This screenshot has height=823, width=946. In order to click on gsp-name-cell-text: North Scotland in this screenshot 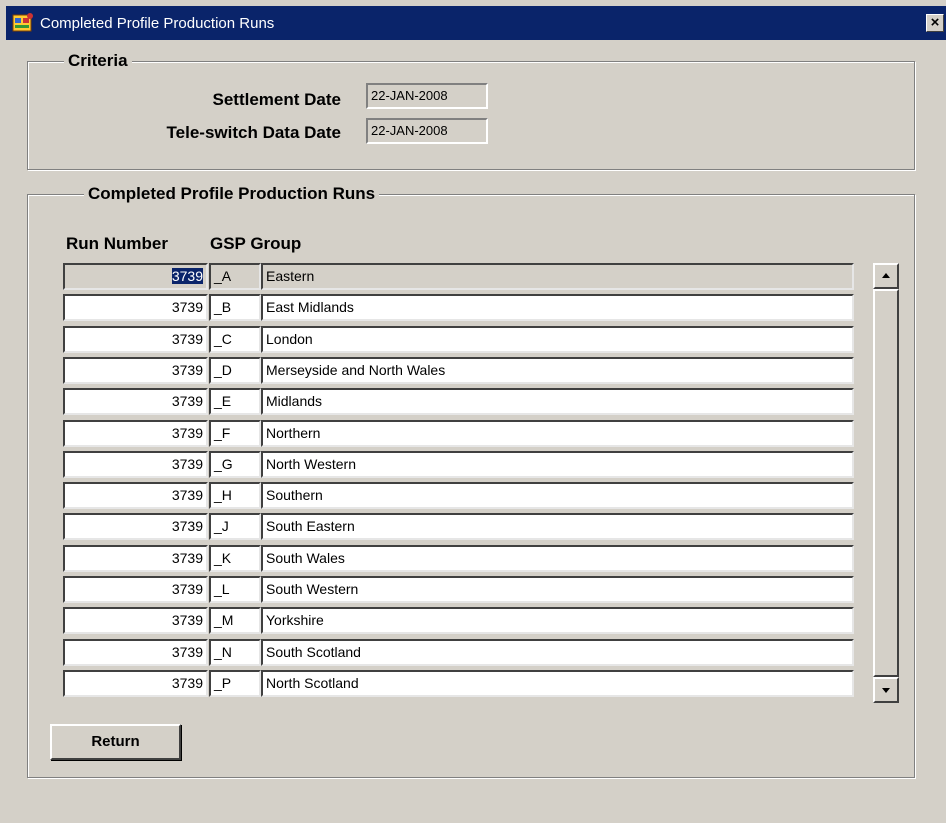, I will do `click(312, 683)`.